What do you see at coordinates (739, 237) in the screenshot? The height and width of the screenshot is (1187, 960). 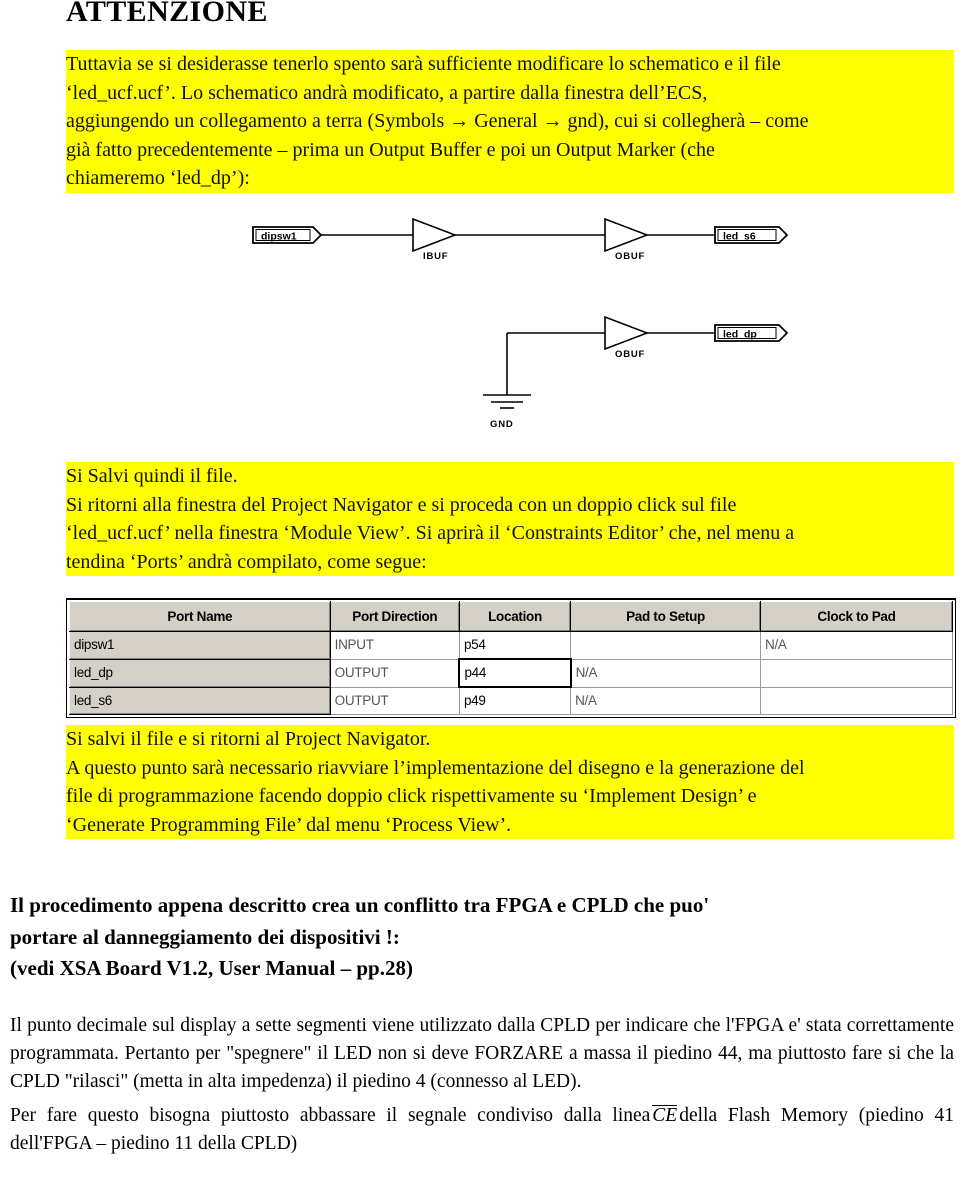 I see `output-marker-top-label: led_s6` at bounding box center [739, 237].